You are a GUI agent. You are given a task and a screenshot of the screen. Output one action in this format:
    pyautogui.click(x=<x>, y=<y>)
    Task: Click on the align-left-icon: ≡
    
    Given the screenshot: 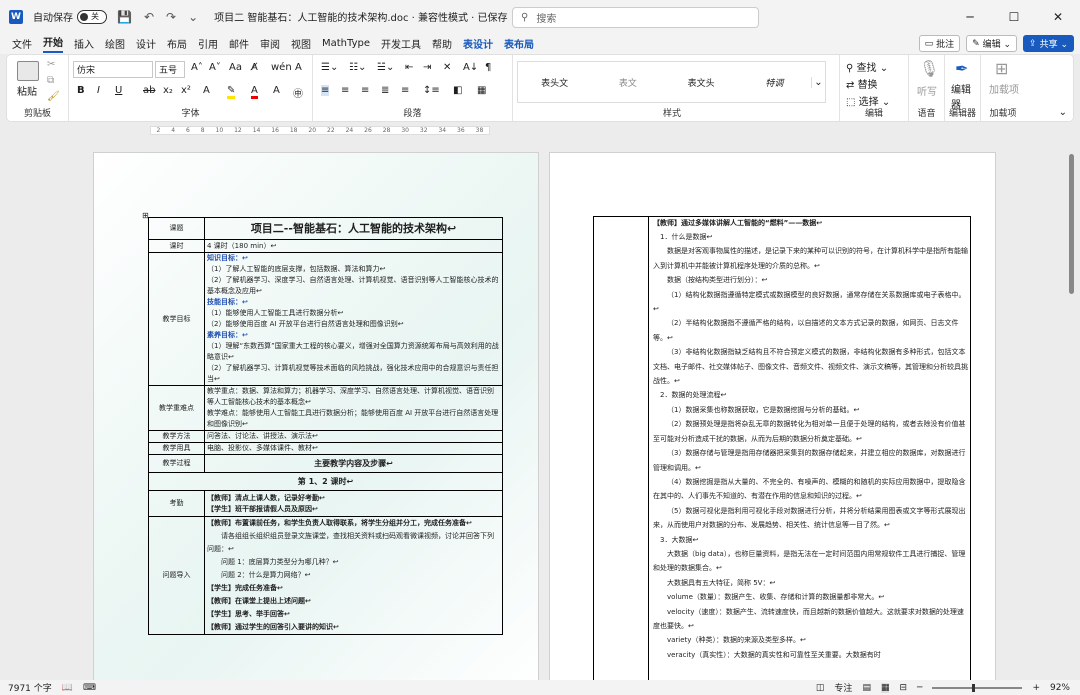 What is the action you would take?
    pyautogui.click(x=405, y=90)
    